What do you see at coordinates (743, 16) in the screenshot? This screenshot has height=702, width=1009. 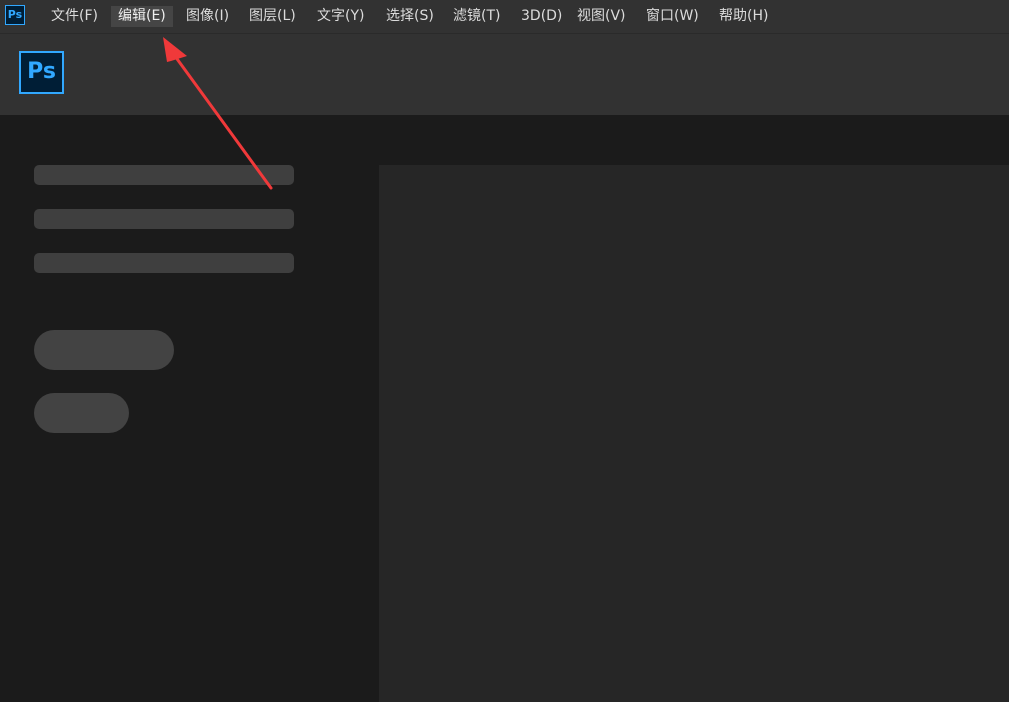 I see `menu-help: 帮助(H)` at bounding box center [743, 16].